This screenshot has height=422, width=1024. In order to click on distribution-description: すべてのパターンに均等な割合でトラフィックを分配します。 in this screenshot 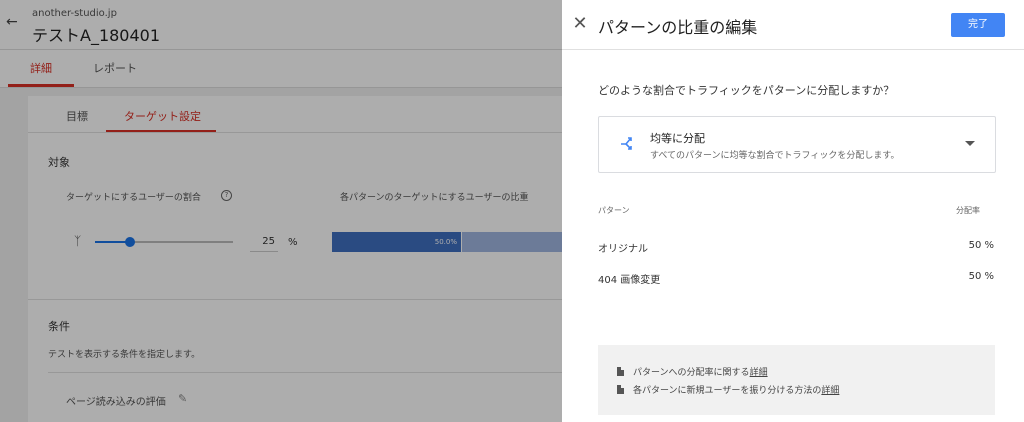, I will do `click(775, 156)`.